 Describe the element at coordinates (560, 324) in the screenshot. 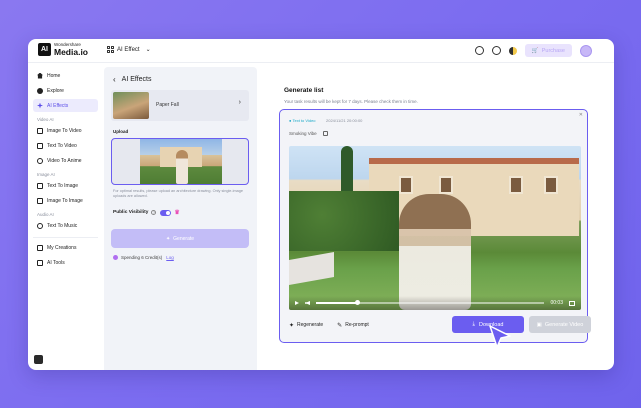

I see `generate-video-button: ▣ Generate Video` at that location.